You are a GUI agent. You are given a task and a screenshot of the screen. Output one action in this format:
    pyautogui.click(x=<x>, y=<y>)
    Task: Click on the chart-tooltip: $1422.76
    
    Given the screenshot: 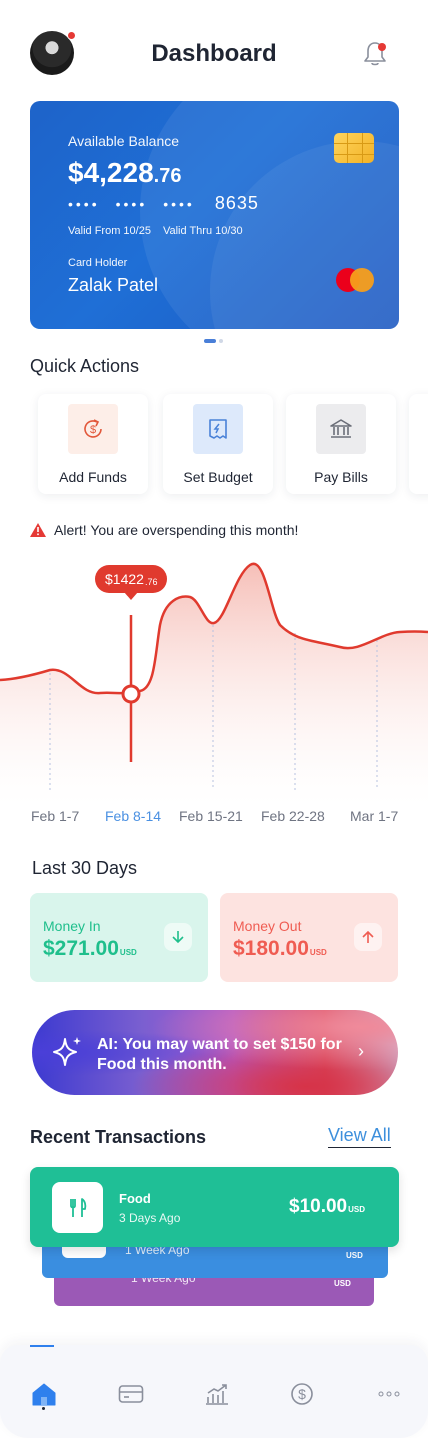 What is the action you would take?
    pyautogui.click(x=131, y=579)
    